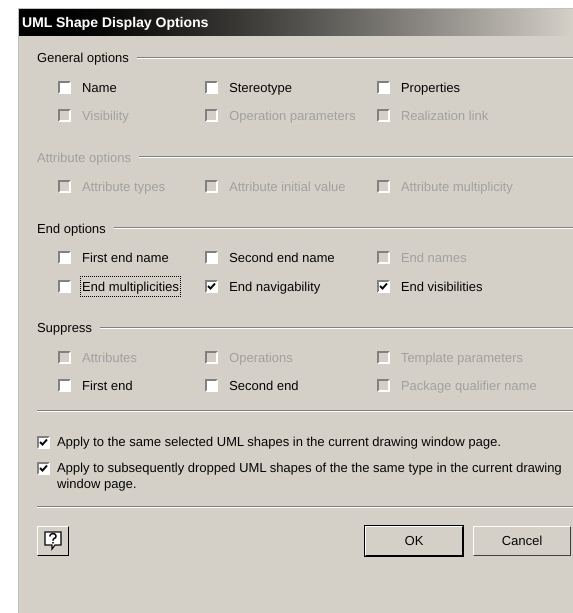  Describe the element at coordinates (261, 87) in the screenshot. I see `checkbox-label: Stereotype` at that location.